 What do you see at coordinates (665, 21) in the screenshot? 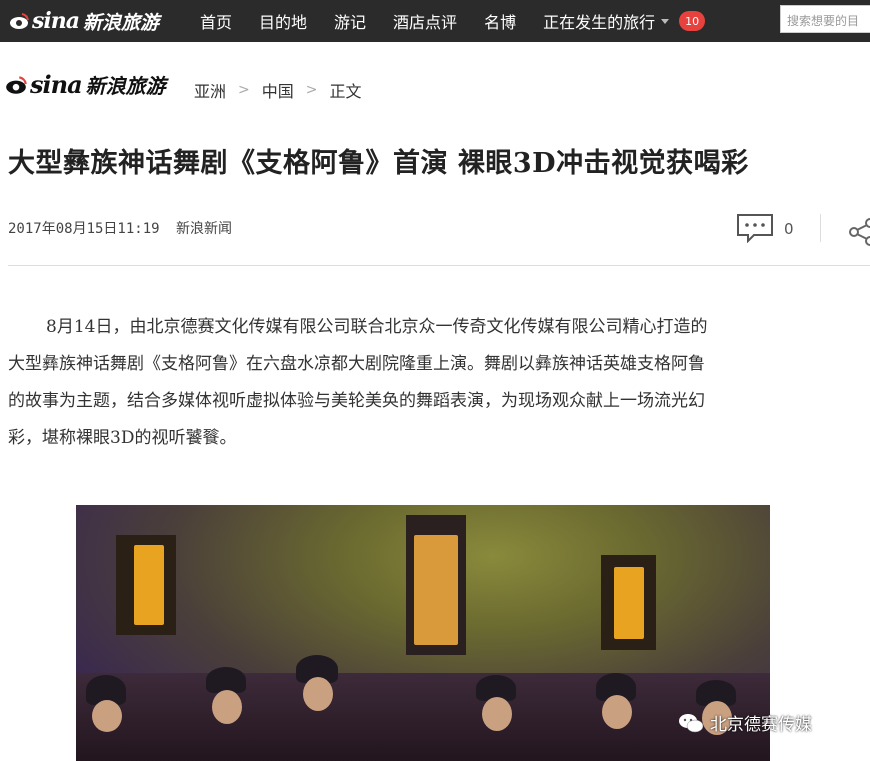
I see `chevron-down-icon` at bounding box center [665, 21].